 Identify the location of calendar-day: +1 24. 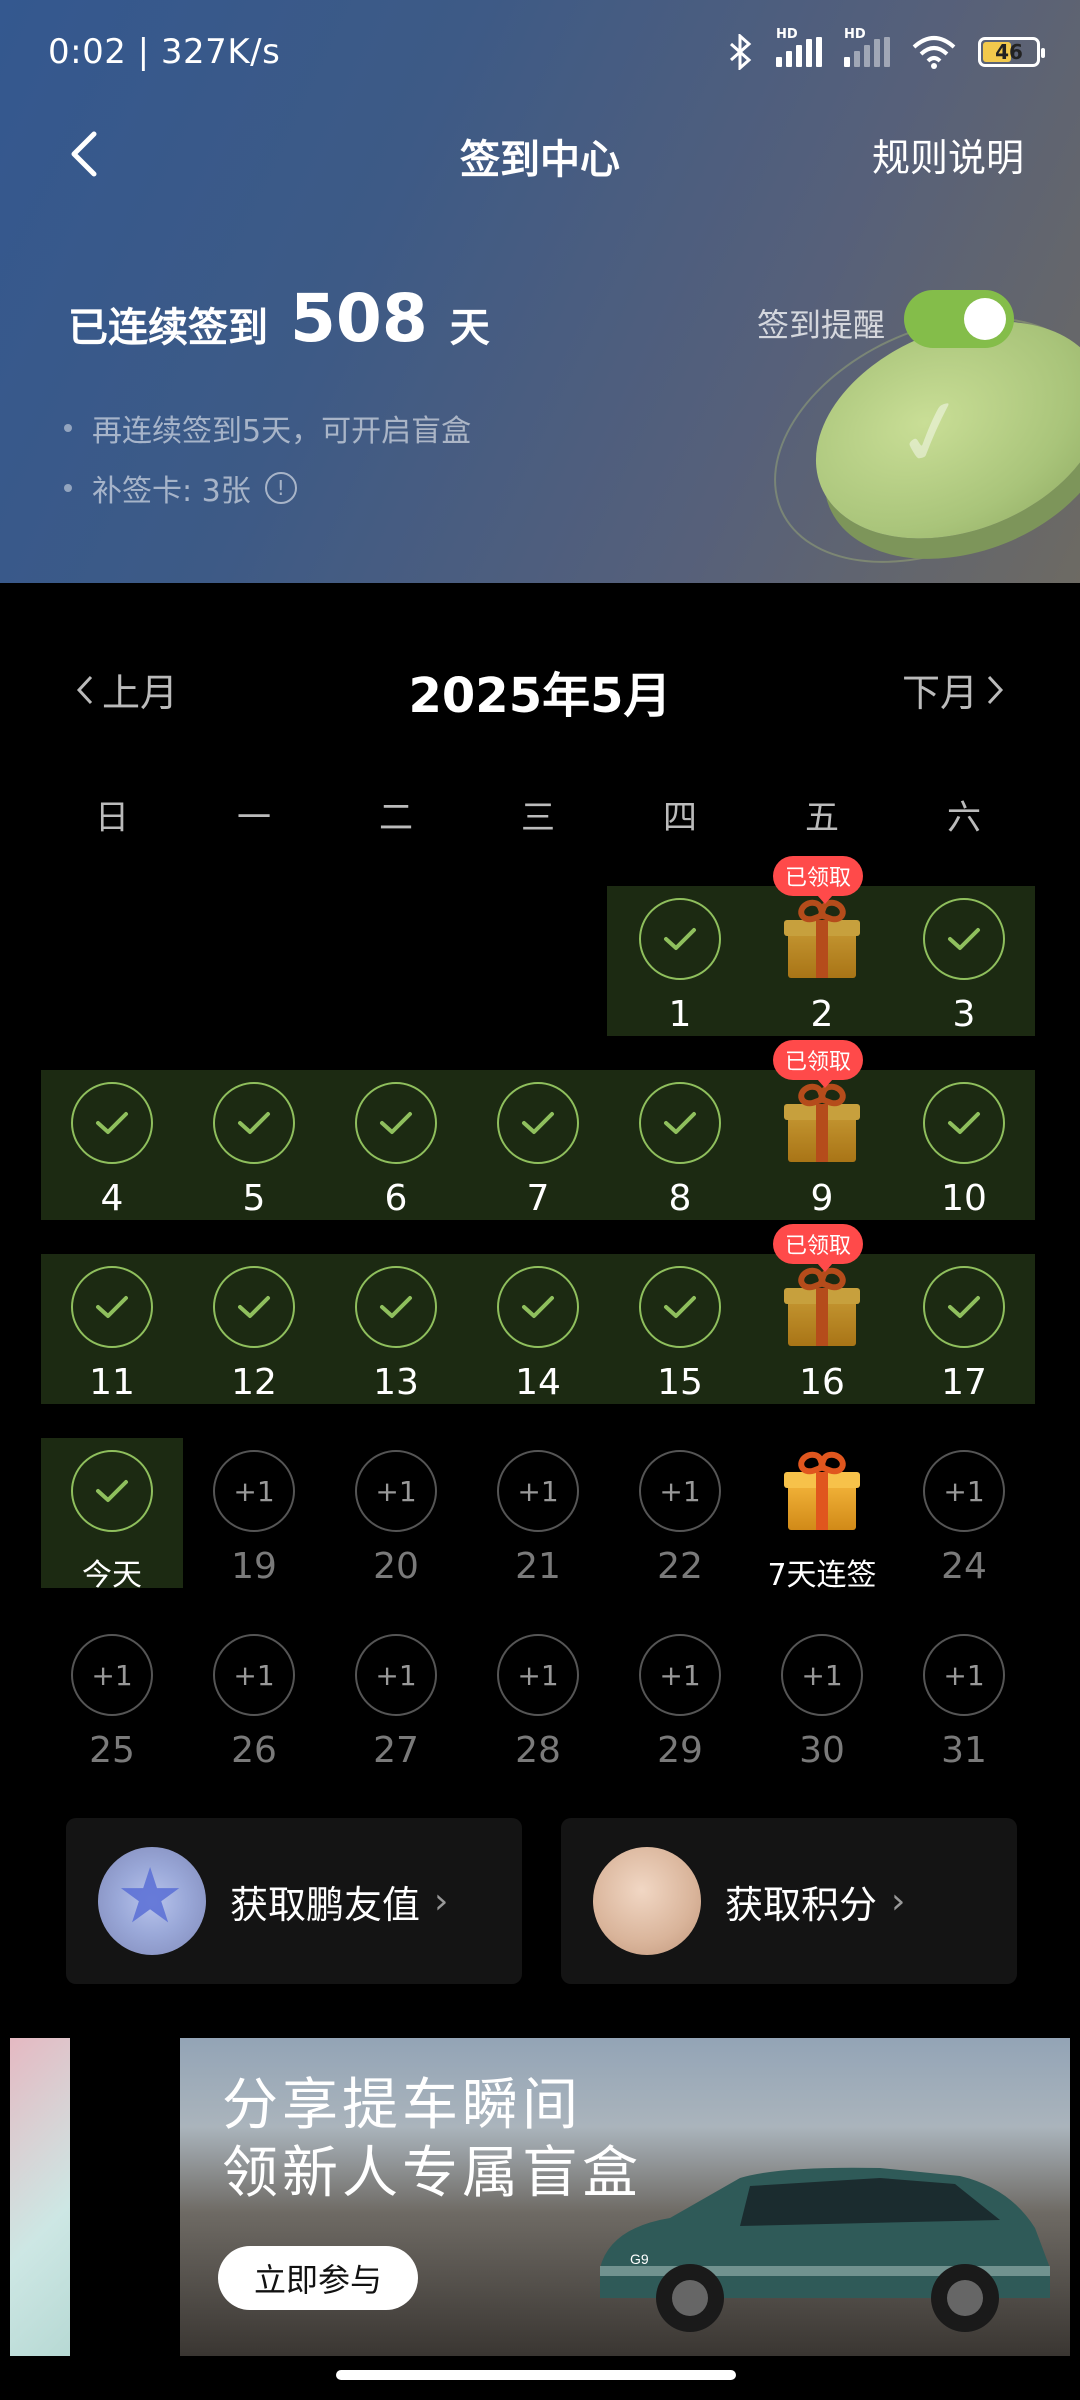
(964, 1513).